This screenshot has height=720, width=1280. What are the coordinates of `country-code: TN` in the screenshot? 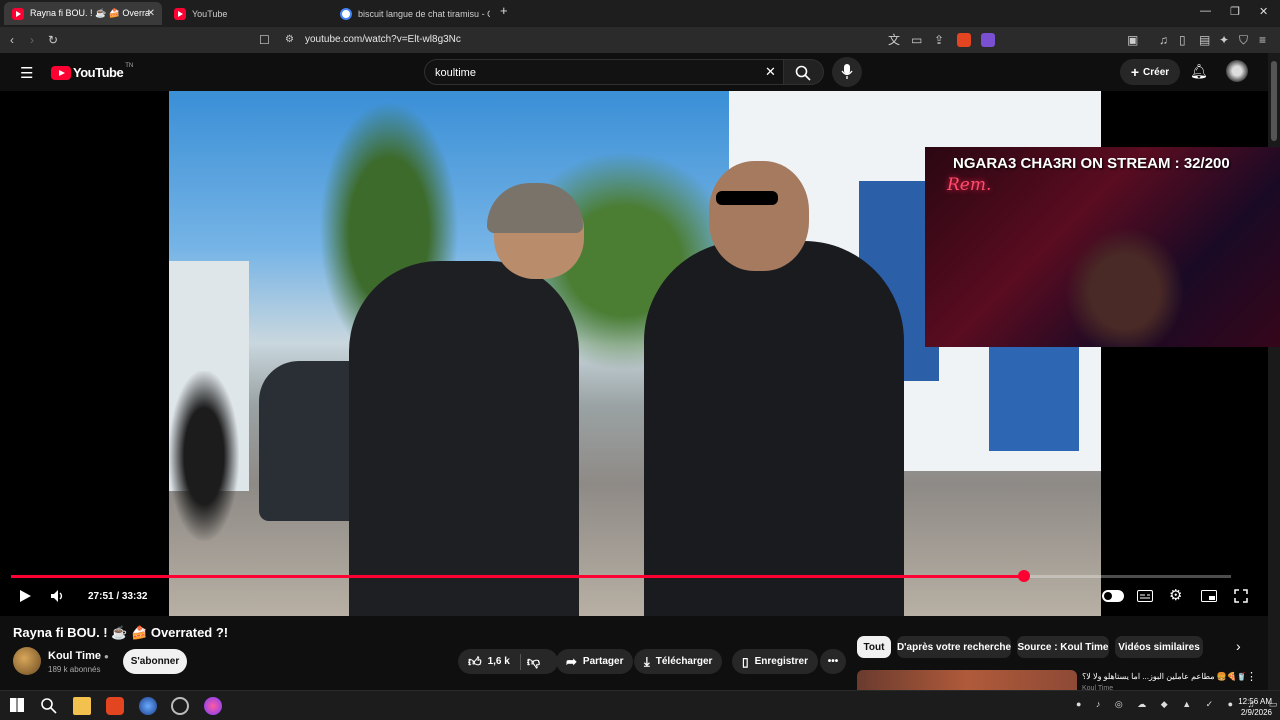 It's located at (129, 65).